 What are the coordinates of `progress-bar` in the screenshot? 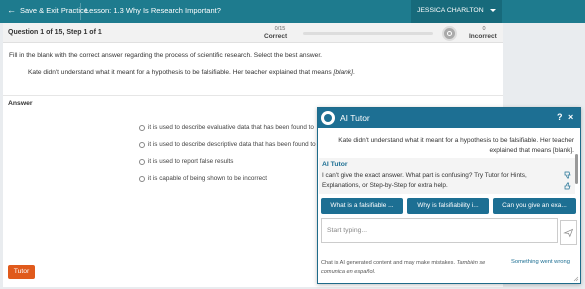 It's located at (368, 33).